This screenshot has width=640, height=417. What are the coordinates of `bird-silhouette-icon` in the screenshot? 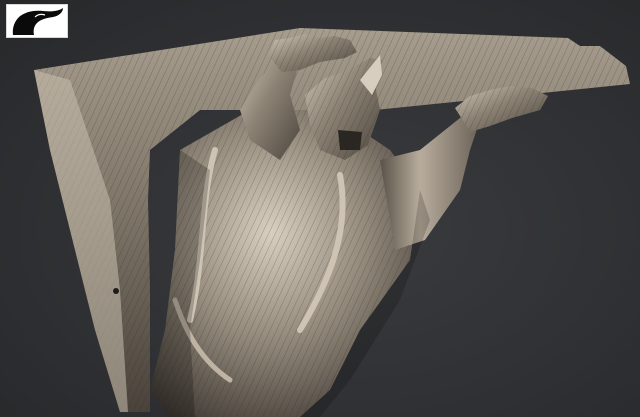 It's located at (38, 21).